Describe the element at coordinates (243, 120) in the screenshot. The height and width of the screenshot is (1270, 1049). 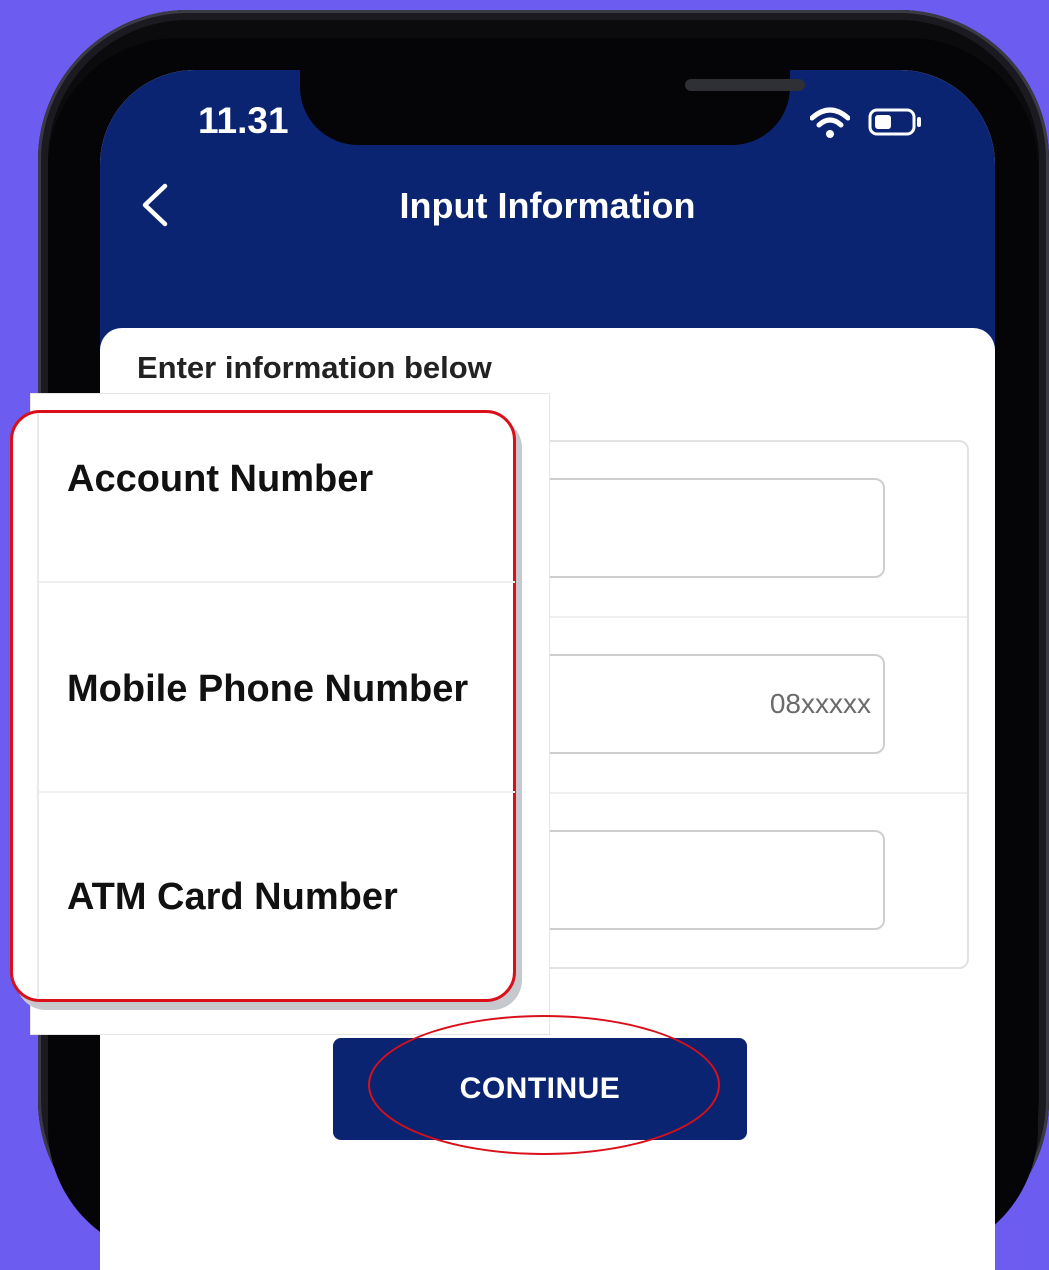
I see `status-time: 11.31` at that location.